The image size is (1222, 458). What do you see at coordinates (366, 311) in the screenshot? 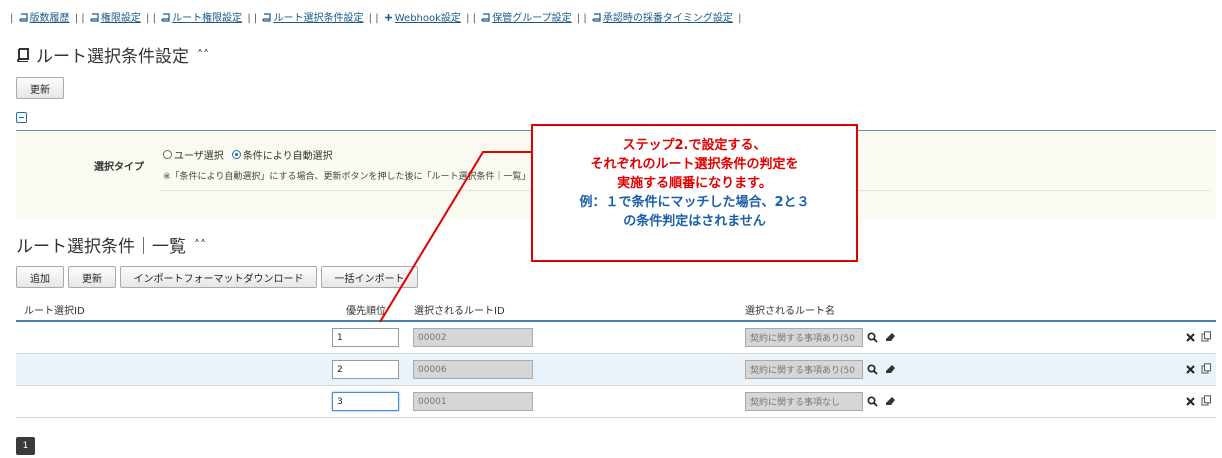
I see `column-priority: 優先順位` at bounding box center [366, 311].